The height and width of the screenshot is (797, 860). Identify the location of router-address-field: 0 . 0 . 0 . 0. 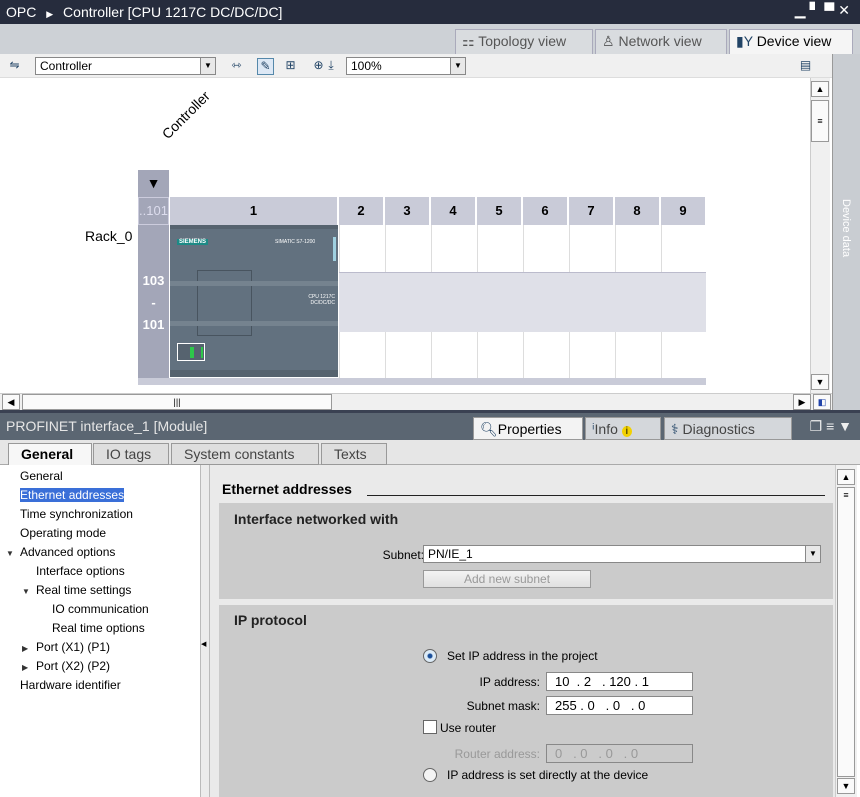
(619, 753).